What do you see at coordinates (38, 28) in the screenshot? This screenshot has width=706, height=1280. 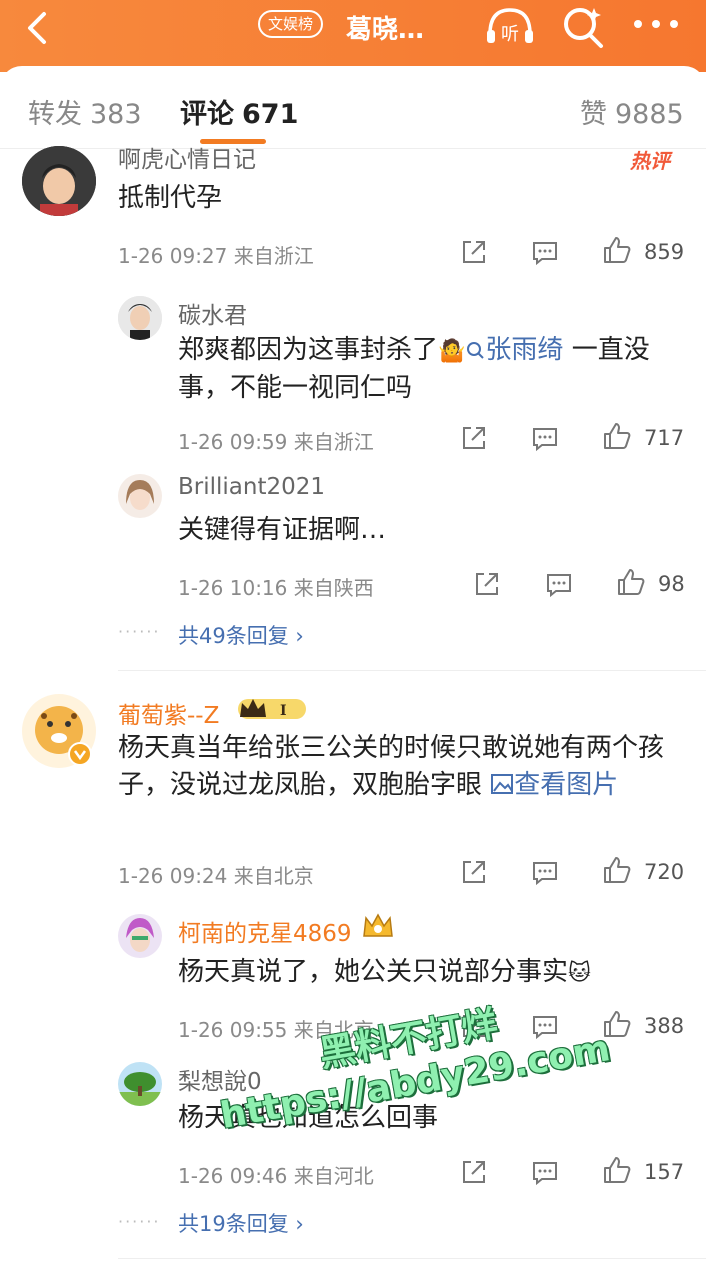 I see `back-icon` at bounding box center [38, 28].